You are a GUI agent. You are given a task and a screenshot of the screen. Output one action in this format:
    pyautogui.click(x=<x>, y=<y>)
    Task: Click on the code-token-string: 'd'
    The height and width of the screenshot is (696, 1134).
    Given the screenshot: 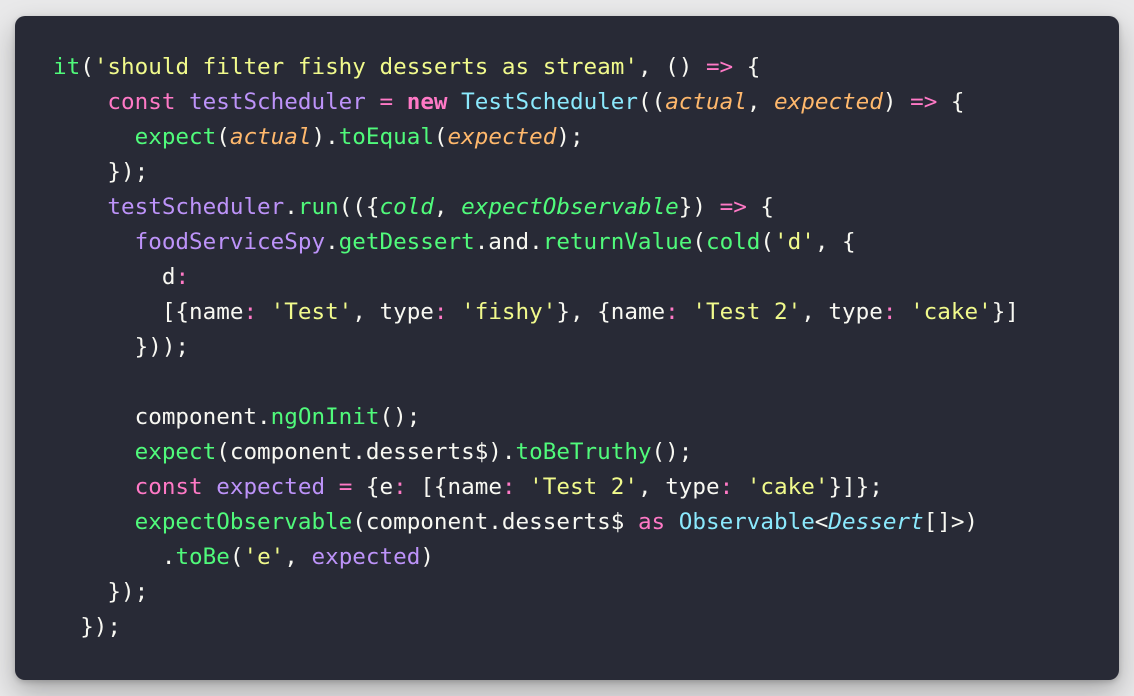 What is the action you would take?
    pyautogui.click(x=794, y=242)
    